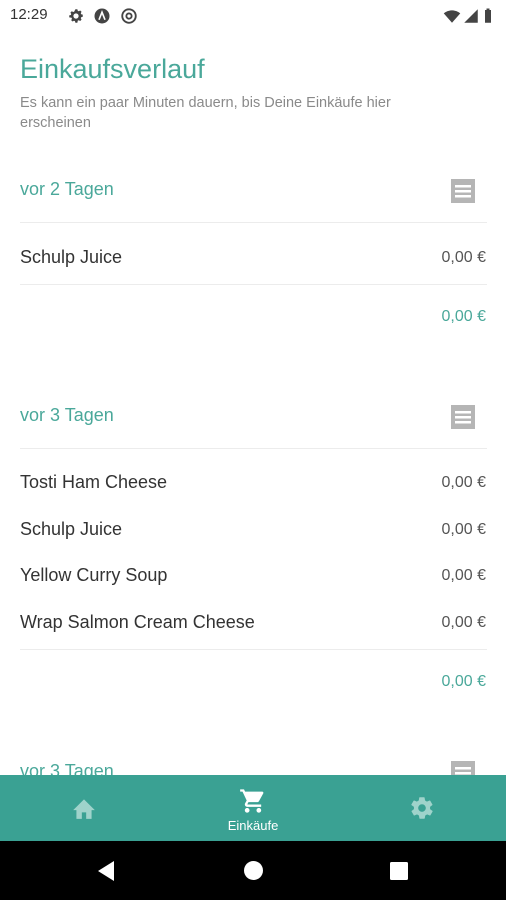 This screenshot has height=900, width=506. Describe the element at coordinates (488, 15) in the screenshot. I see `battery-icon` at that location.